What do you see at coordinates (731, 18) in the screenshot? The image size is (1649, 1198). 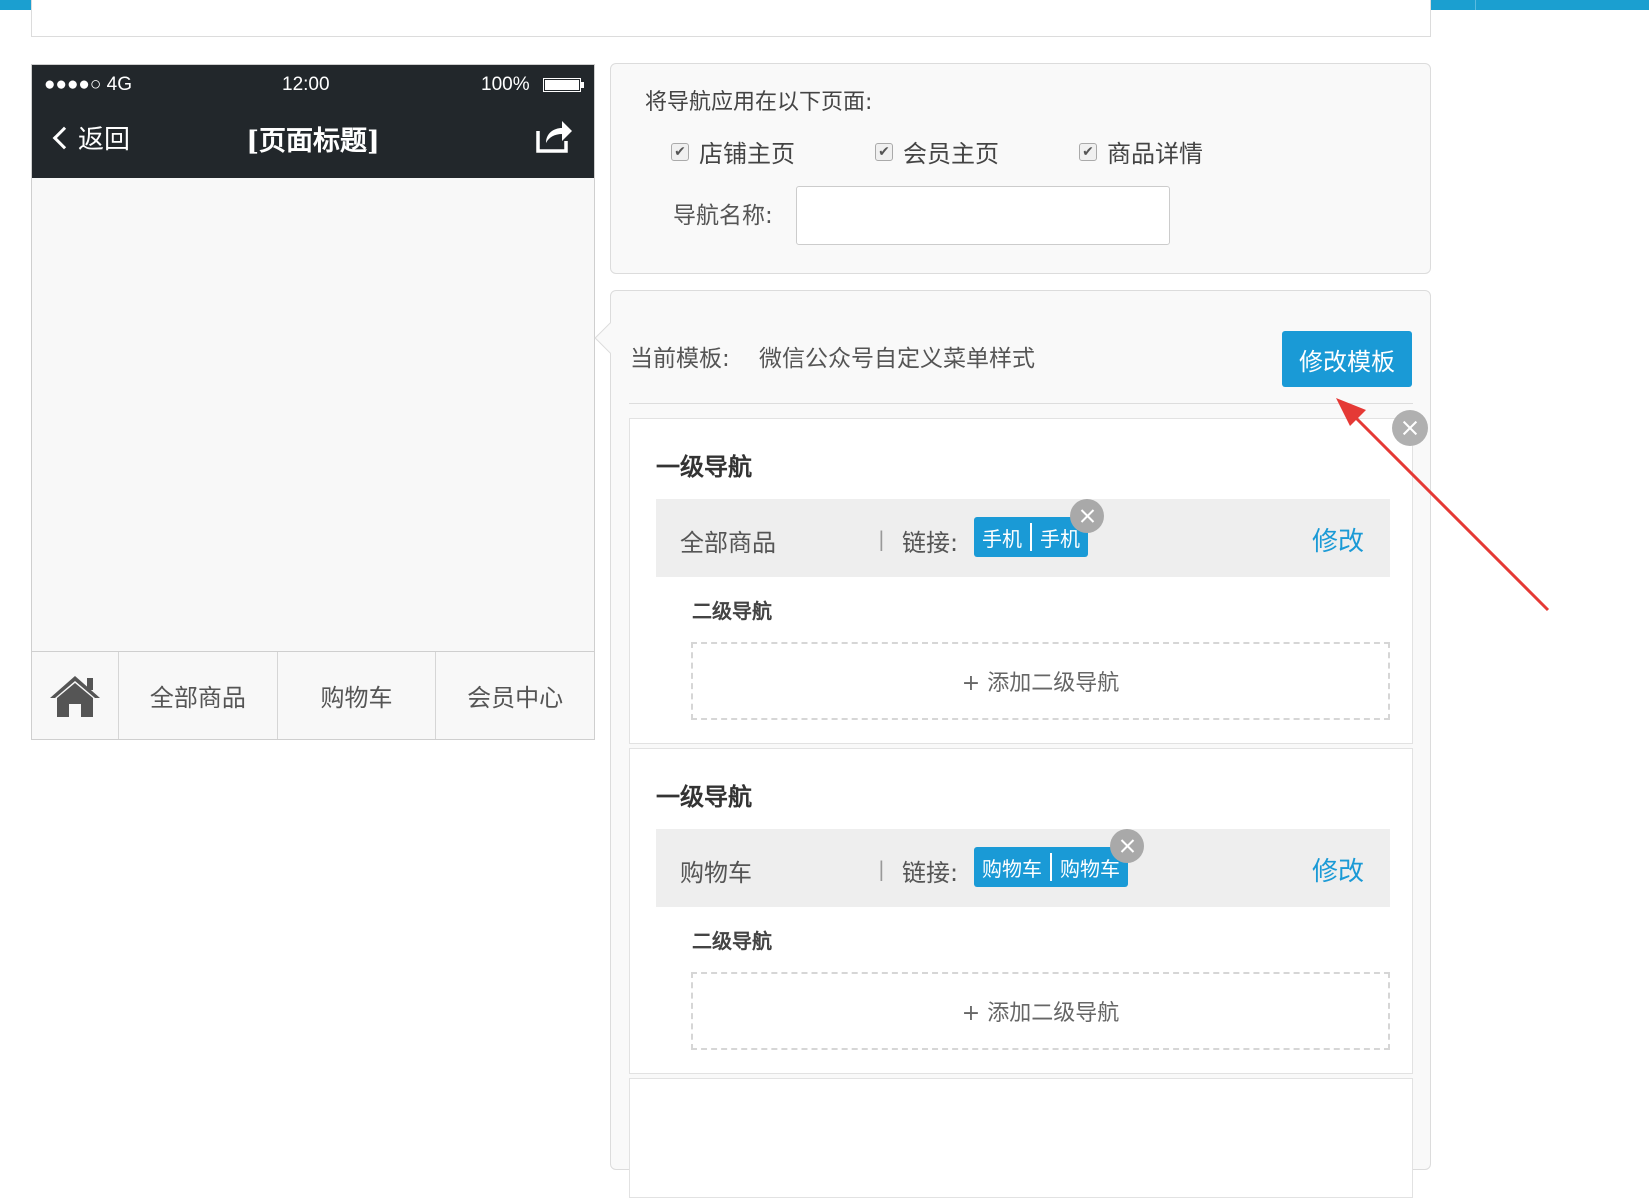 I see `top-panel` at bounding box center [731, 18].